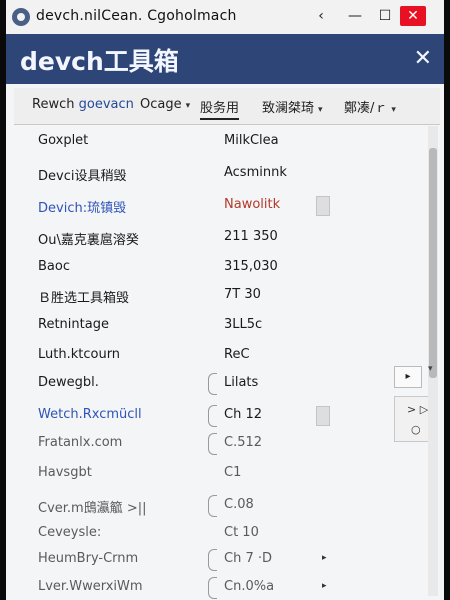  I want to click on item-name: Ceveysle:, so click(70, 532).